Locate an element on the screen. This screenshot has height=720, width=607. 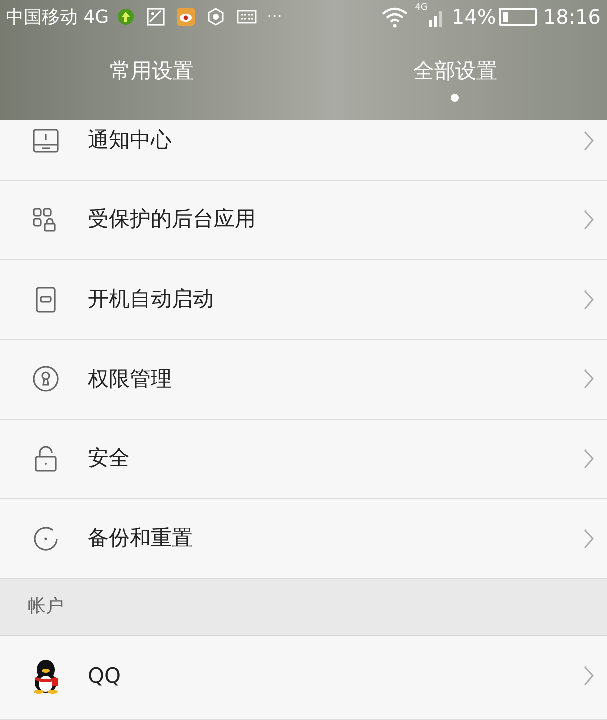
row-label: 受保护的后台应用 is located at coordinates (172, 220).